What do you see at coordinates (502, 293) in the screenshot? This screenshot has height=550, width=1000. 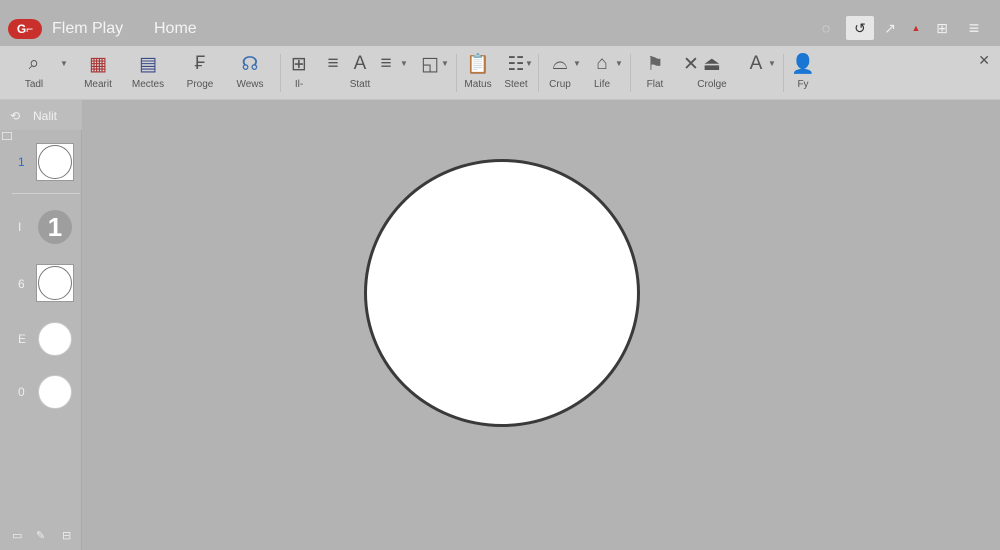 I see `canvas-circle-shape` at bounding box center [502, 293].